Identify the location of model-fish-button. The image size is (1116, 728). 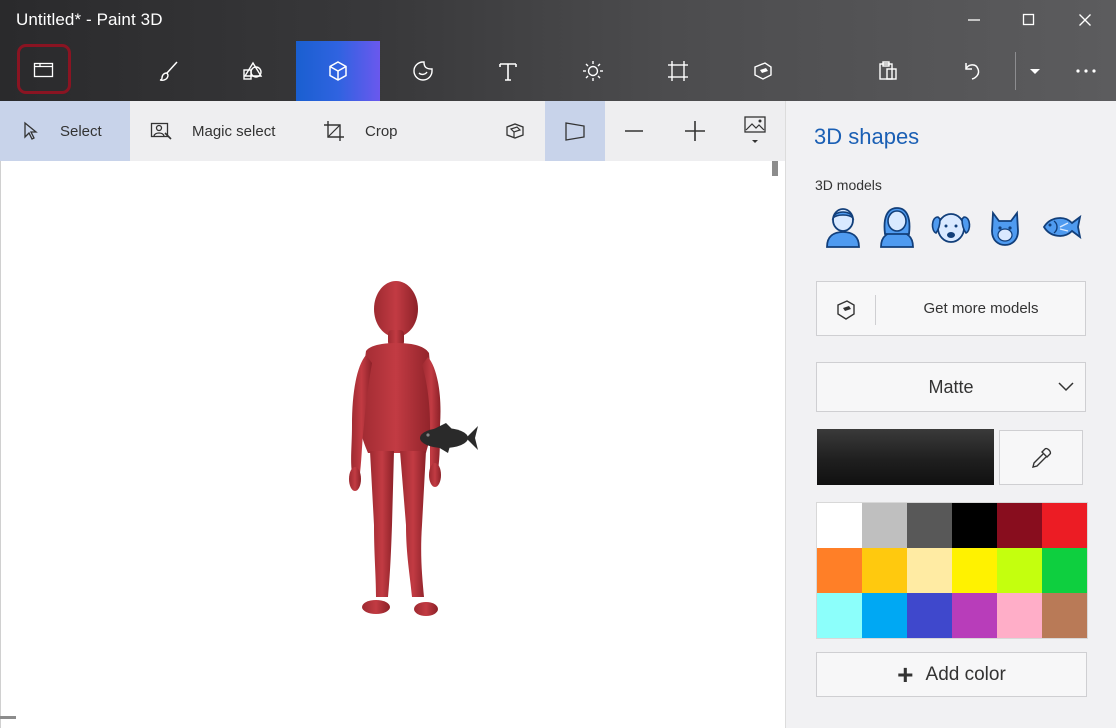
(1061, 227).